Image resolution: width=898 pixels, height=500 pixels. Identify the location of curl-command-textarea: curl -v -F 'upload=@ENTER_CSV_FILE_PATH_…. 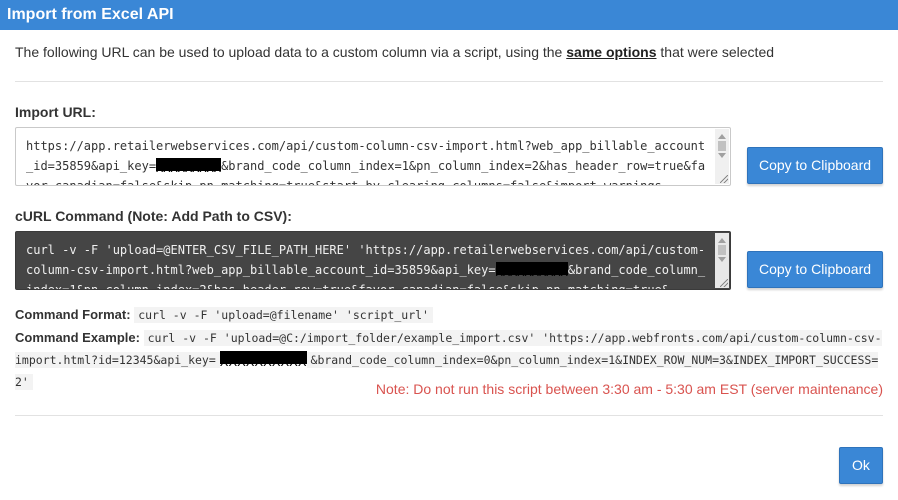
(373, 260).